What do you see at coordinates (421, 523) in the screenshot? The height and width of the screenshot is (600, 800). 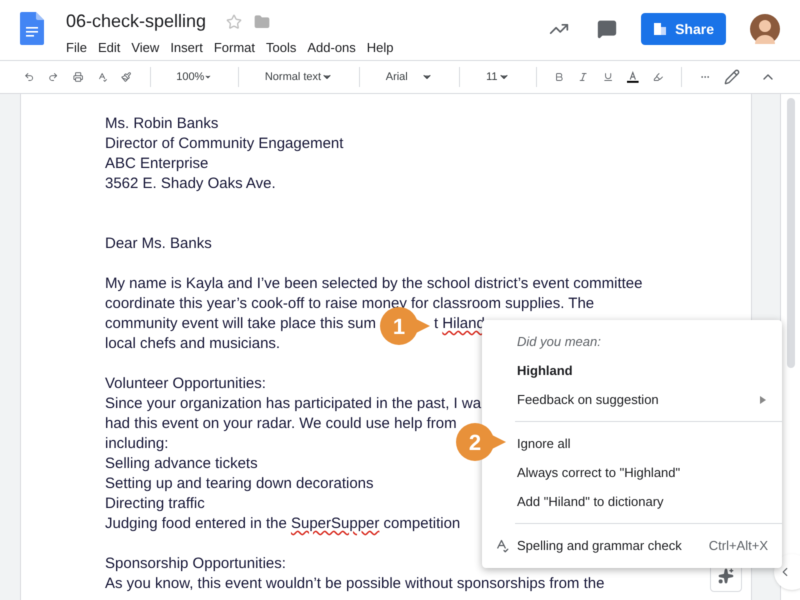 I see `text-line: competition` at bounding box center [421, 523].